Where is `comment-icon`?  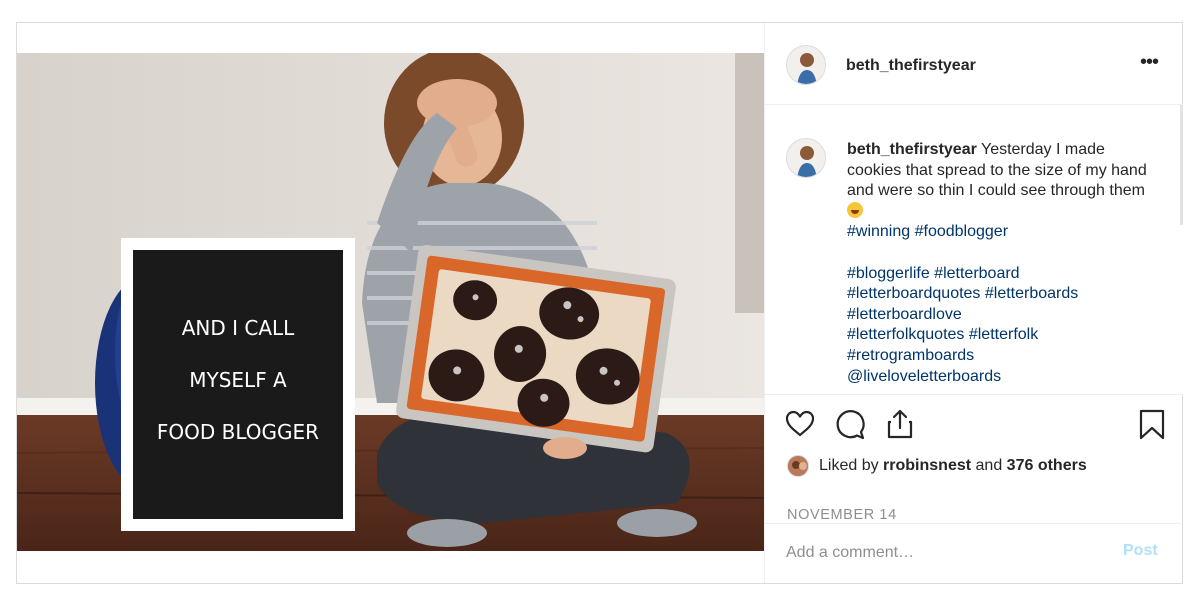
comment-icon is located at coordinates (850, 424).